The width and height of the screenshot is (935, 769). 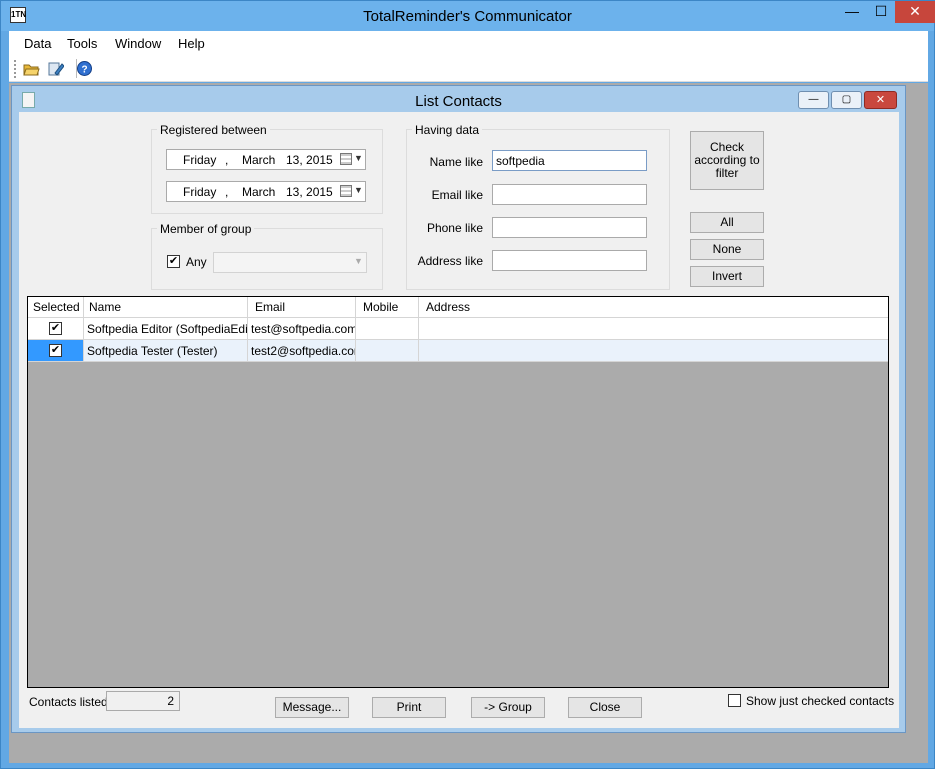 What do you see at coordinates (450, 261) in the screenshot?
I see `address-like-label: Address like` at bounding box center [450, 261].